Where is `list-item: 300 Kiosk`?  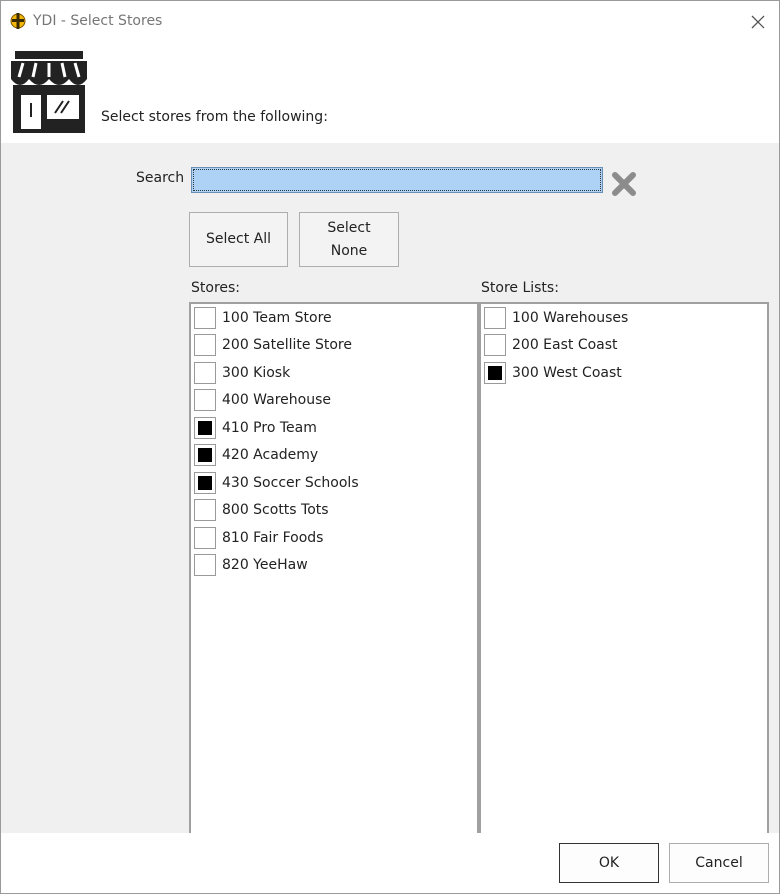
list-item: 300 Kiosk is located at coordinates (334, 373).